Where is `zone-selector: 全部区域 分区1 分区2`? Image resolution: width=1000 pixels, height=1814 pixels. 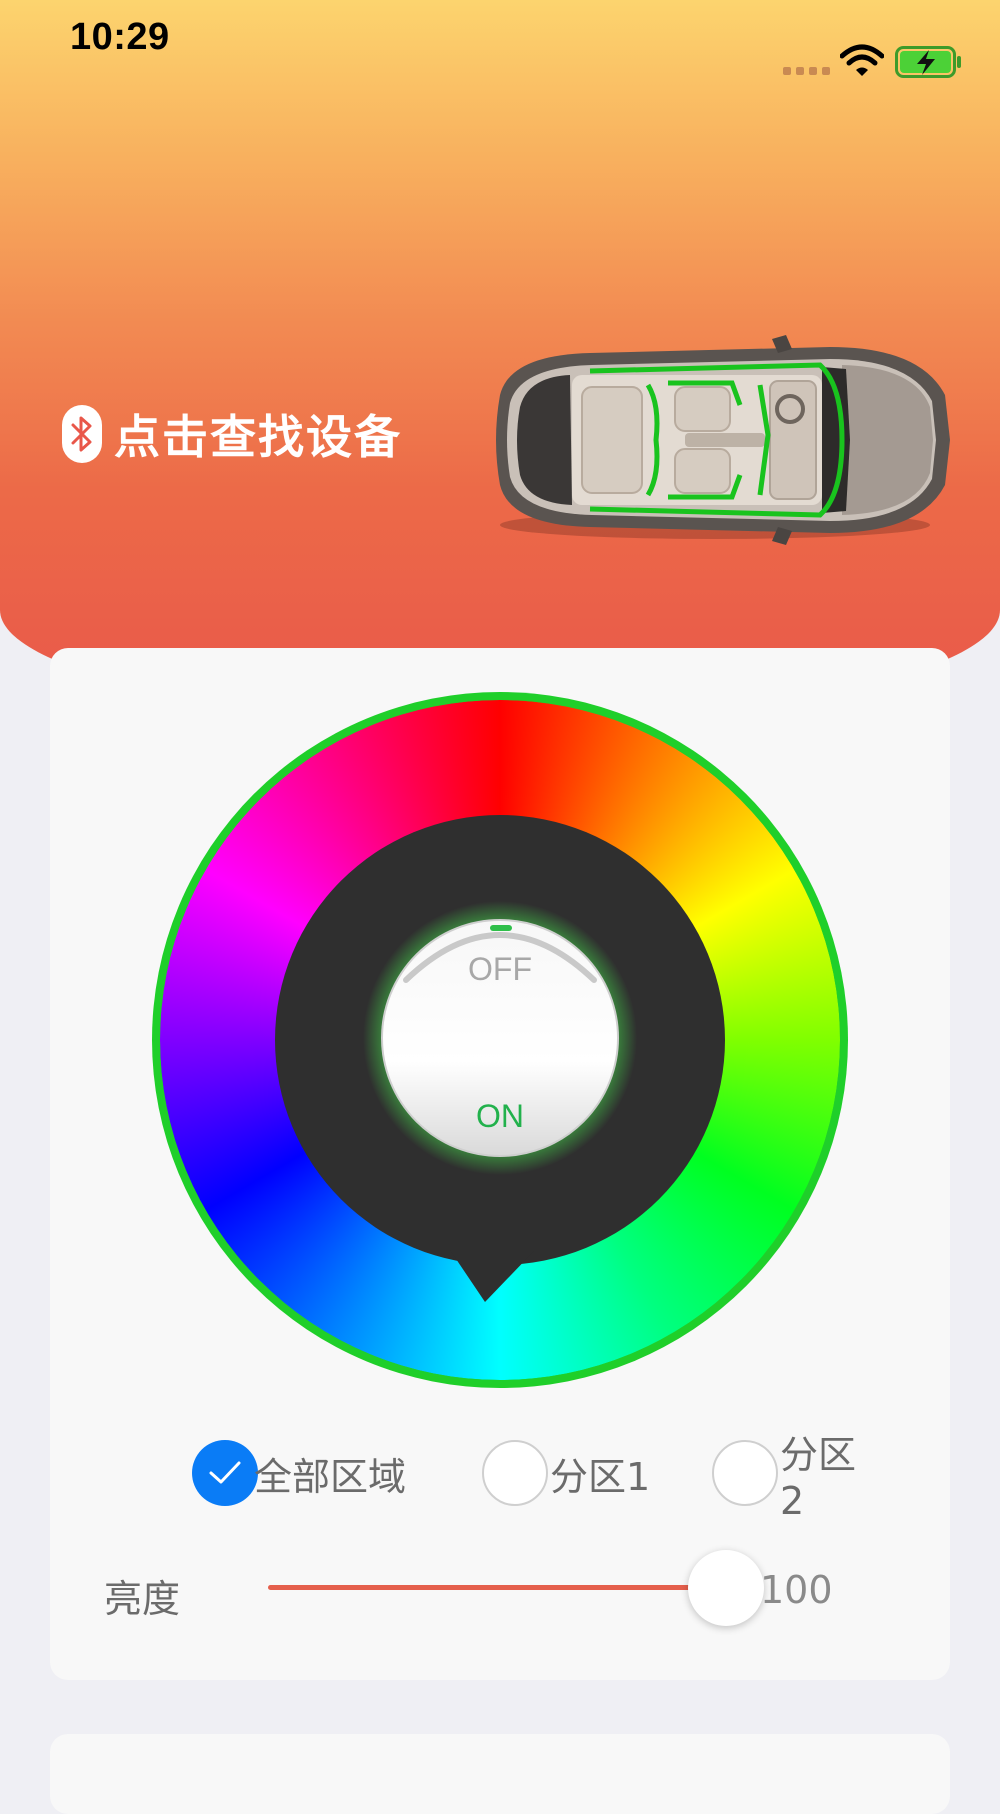
zone-selector: 全部区域 分区1 分区2 is located at coordinates (500, 1478).